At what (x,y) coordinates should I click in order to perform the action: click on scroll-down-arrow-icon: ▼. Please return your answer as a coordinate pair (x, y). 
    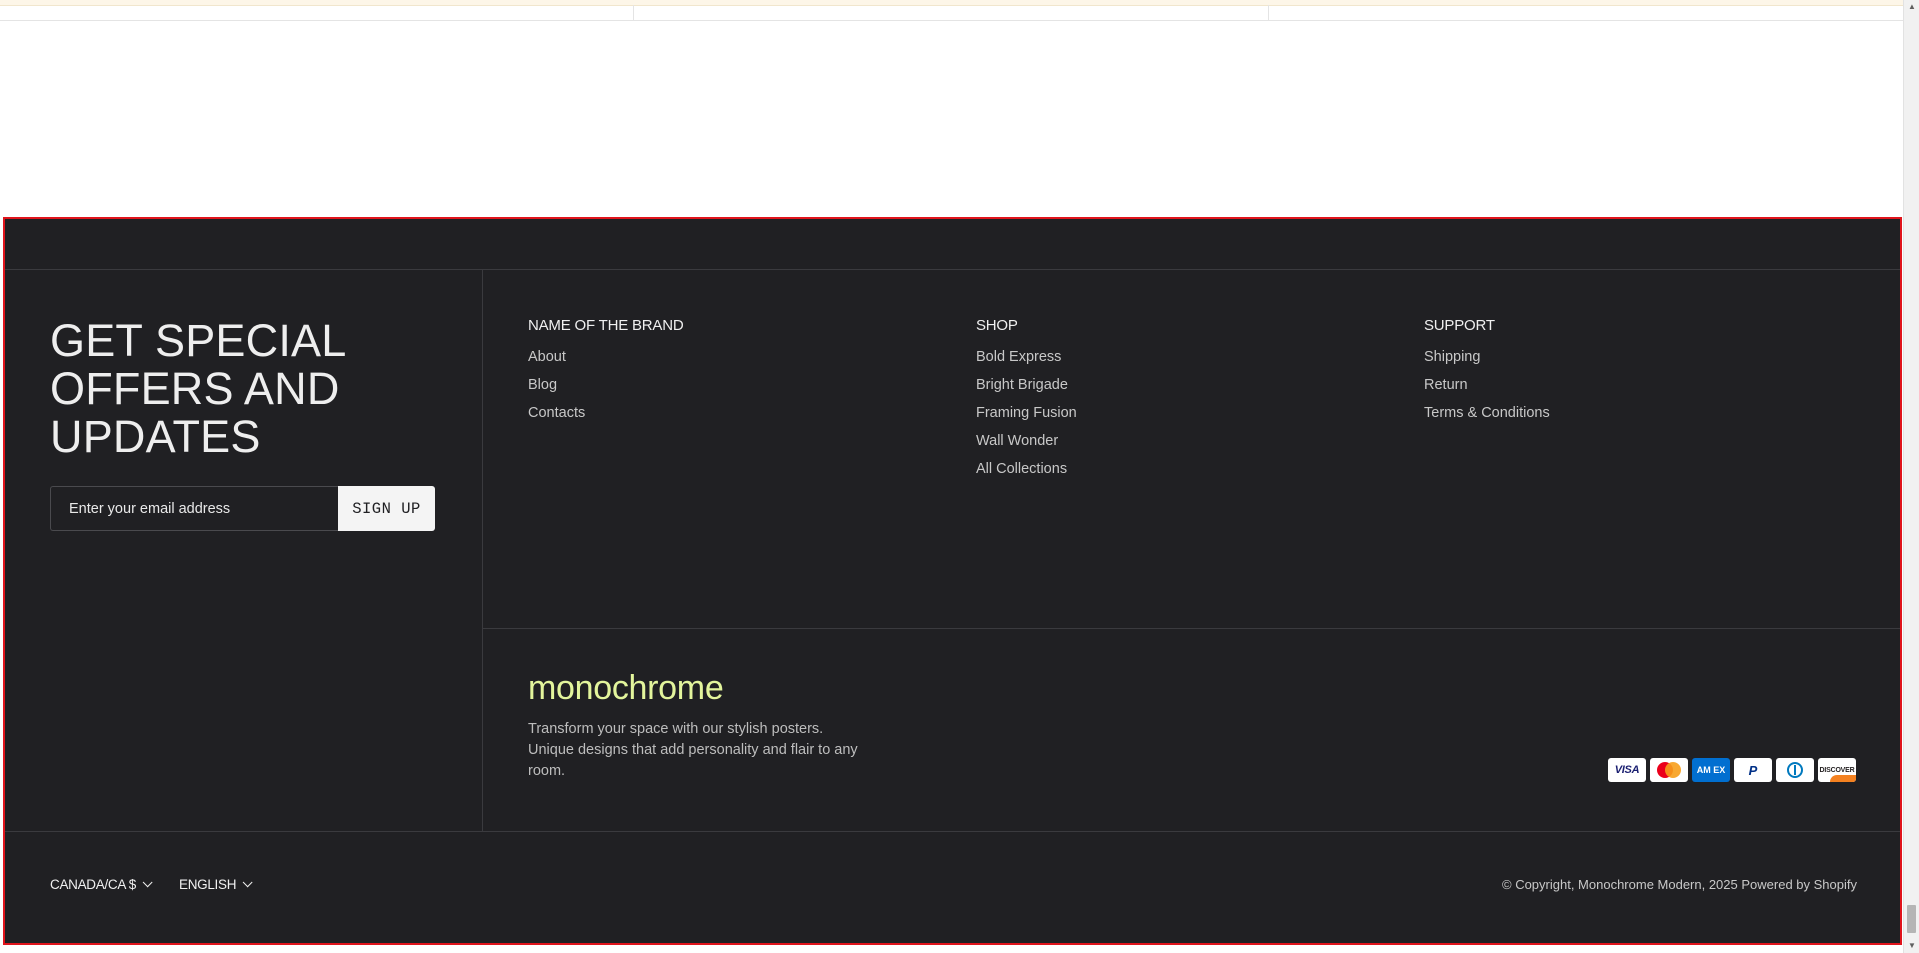
    Looking at the image, I should click on (1911, 946).